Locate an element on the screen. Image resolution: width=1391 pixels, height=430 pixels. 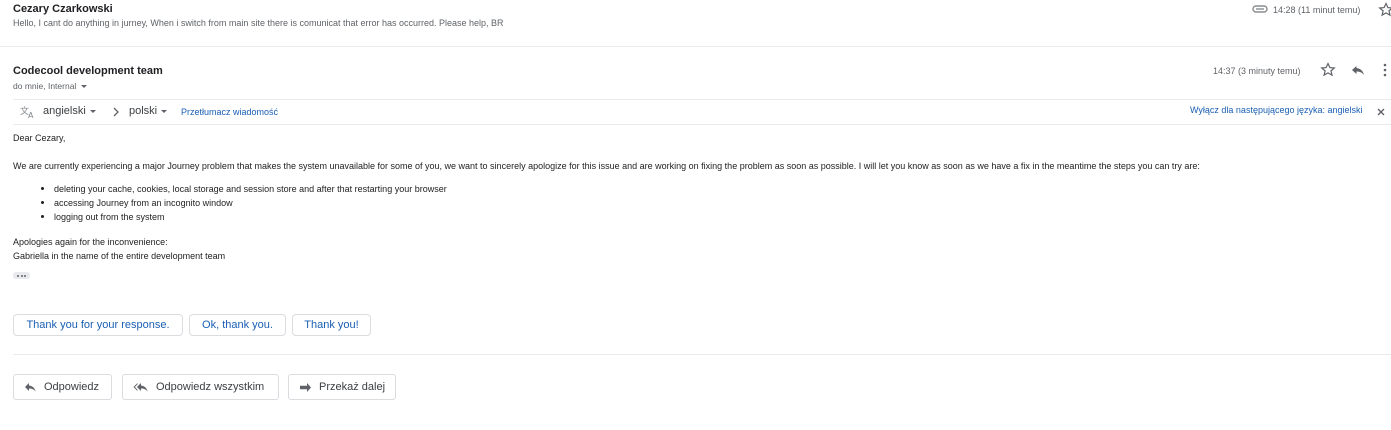
smart-reply-chip: Thank you for your response. is located at coordinates (98, 325).